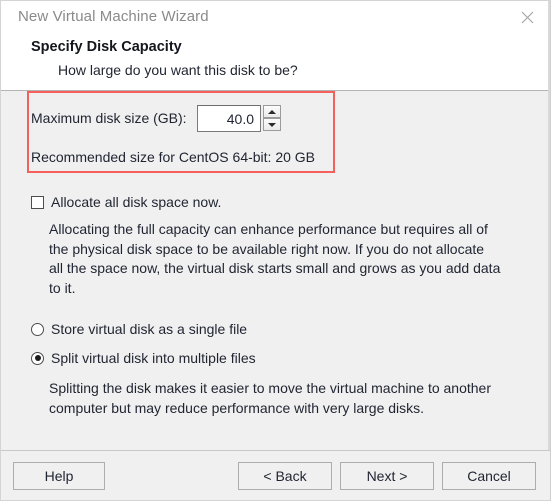 This screenshot has height=501, width=551. I want to click on title-bar: New Virtual Machine Wizard, so click(275, 17).